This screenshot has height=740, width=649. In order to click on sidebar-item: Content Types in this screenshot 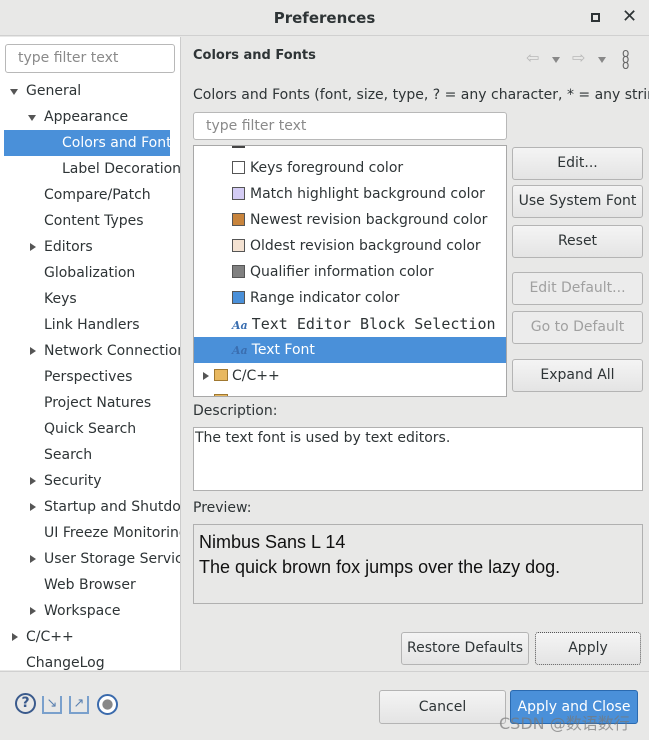, I will do `click(90, 221)`.